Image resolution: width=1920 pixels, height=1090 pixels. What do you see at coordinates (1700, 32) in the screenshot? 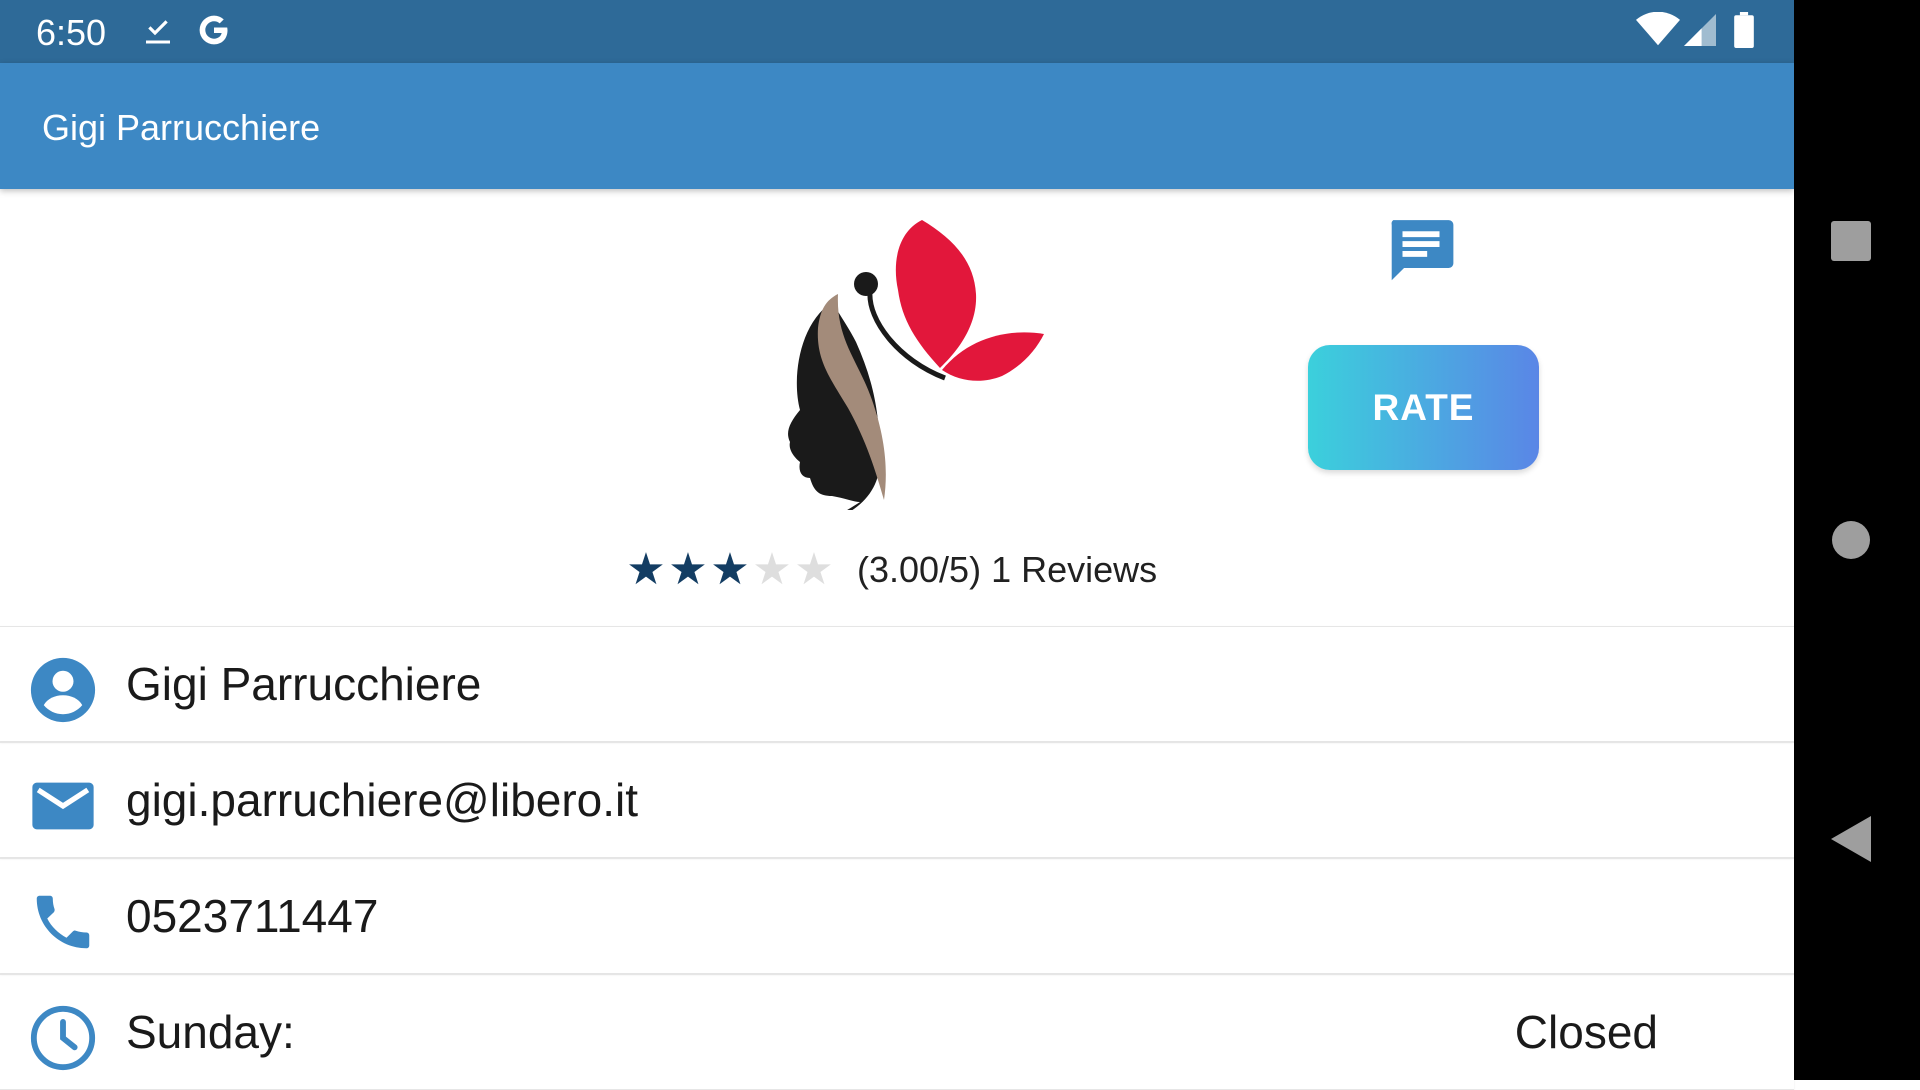
I see `signal-icon` at bounding box center [1700, 32].